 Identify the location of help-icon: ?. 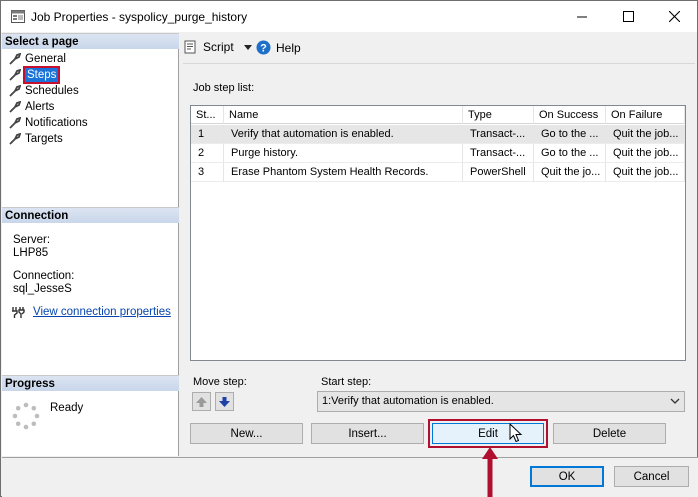
(263, 47).